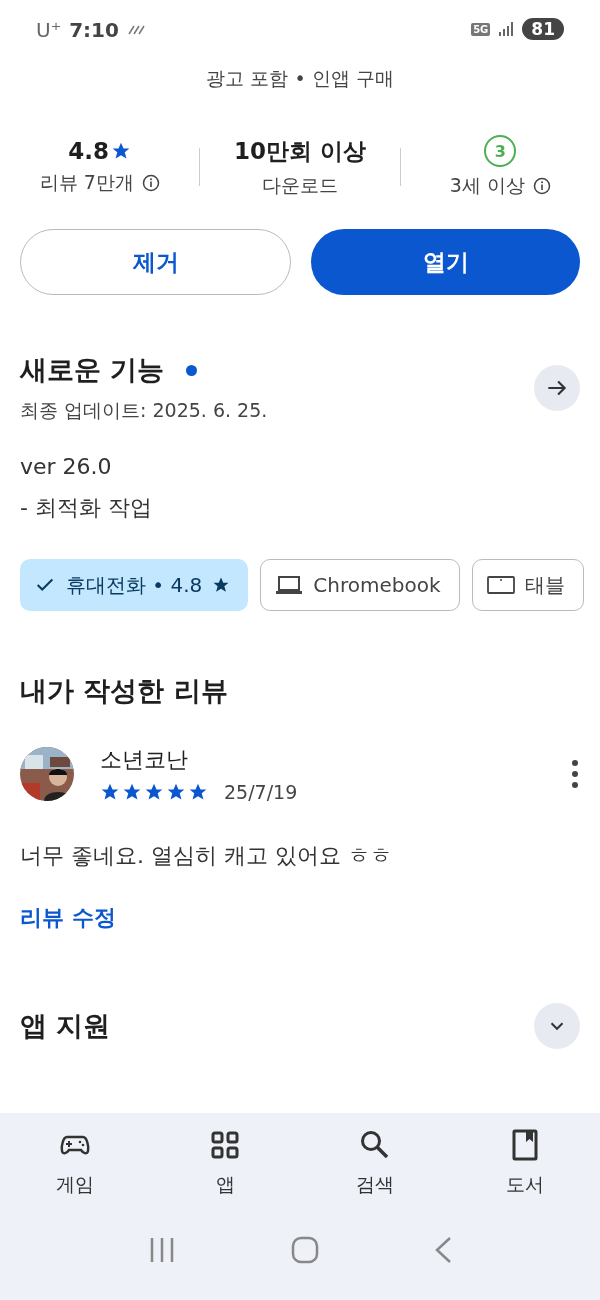  Describe the element at coordinates (443, 1249) in the screenshot. I see `back-icon` at that location.